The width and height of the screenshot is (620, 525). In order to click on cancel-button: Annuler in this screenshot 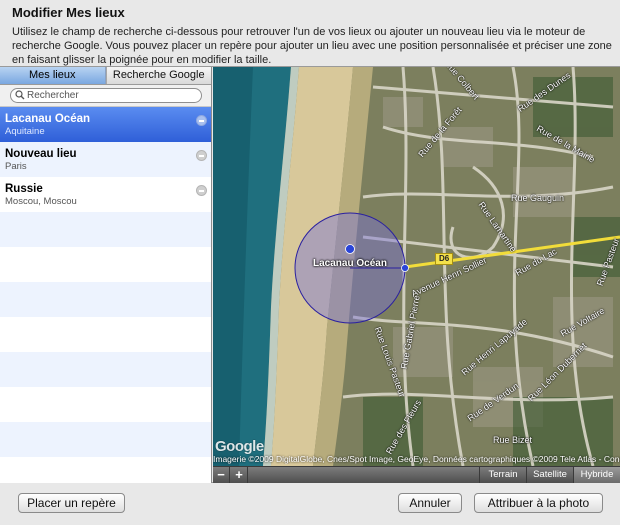, I will do `click(430, 503)`.